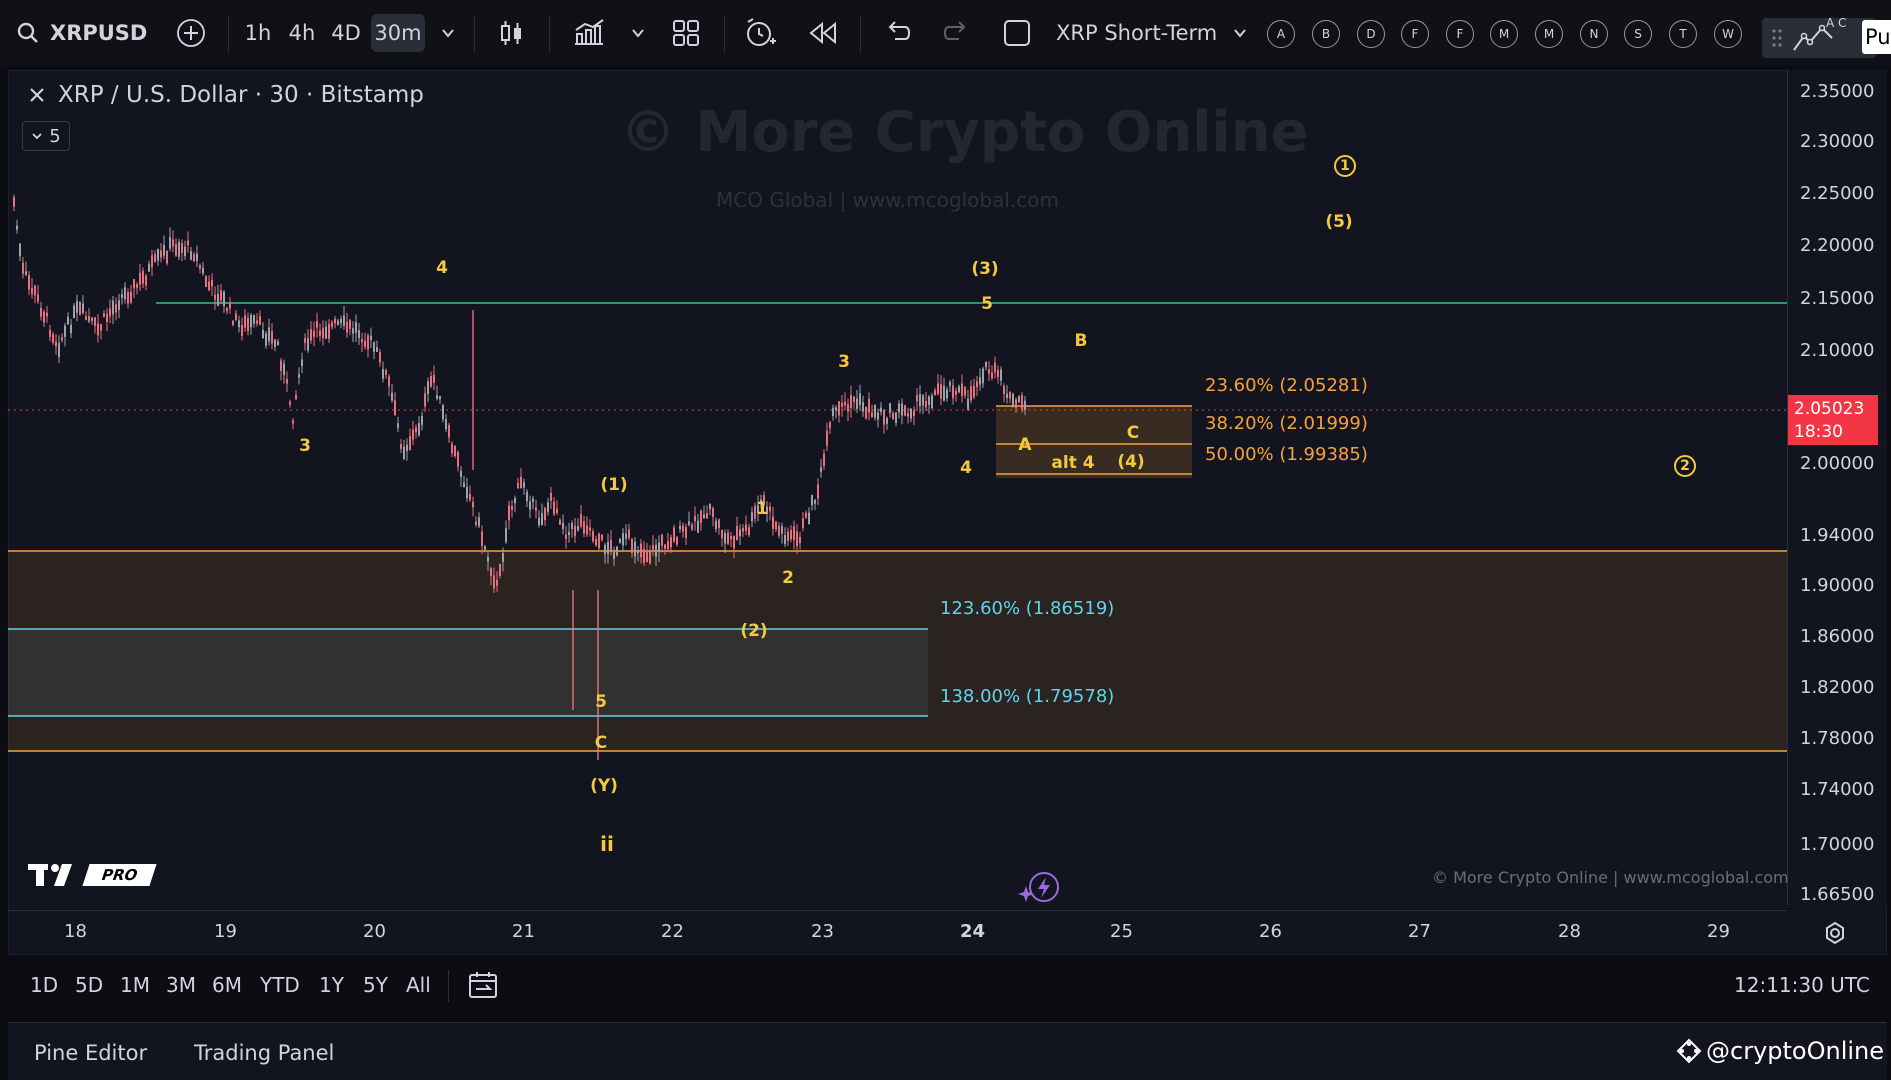  I want to click on alert-tag-m2: M, so click(1549, 34).